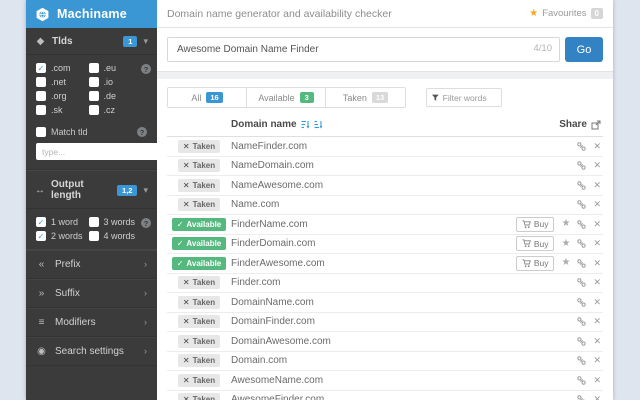 This screenshot has height=400, width=640. Describe the element at coordinates (114, 96) in the screenshot. I see `tld-option: .de` at that location.